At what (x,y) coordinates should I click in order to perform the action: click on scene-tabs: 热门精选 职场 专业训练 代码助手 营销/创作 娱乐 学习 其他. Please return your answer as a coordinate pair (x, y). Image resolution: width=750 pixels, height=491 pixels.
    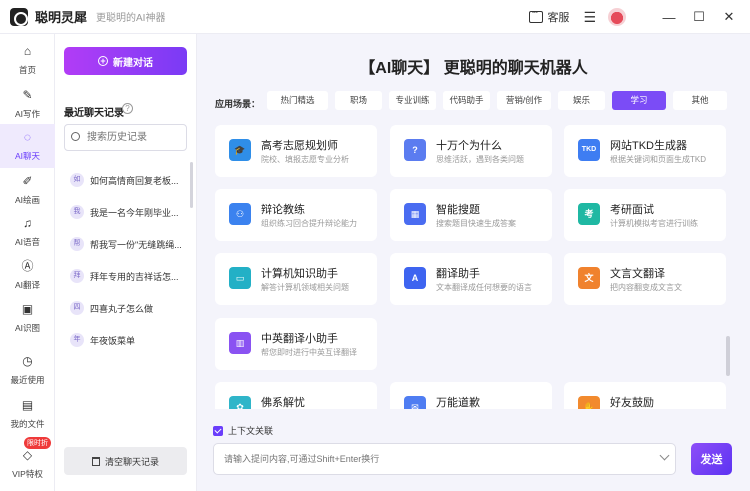
    Looking at the image, I should click on (500, 100).